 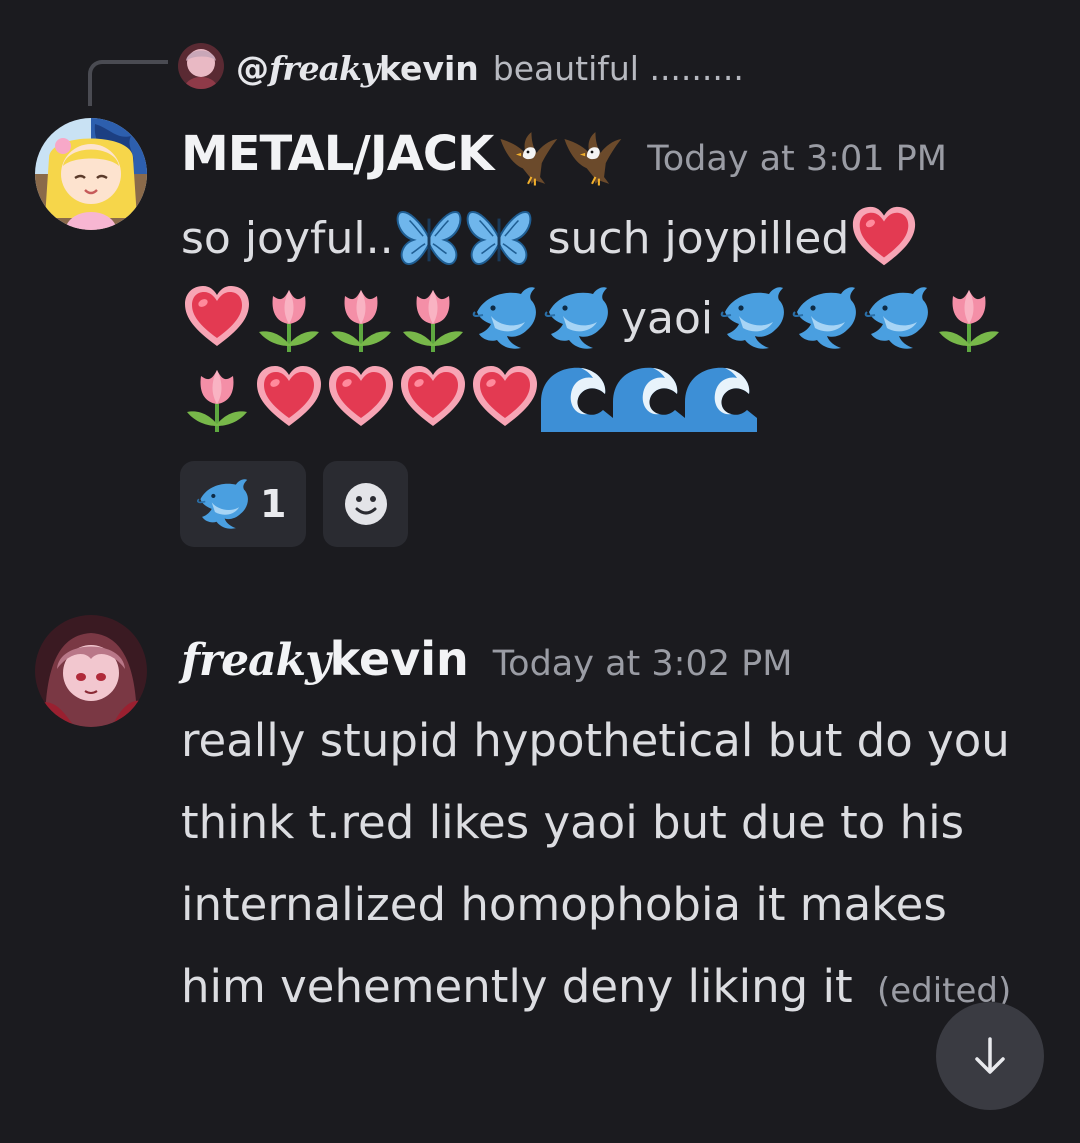 I want to click on message-line, so click(x=469, y=398).